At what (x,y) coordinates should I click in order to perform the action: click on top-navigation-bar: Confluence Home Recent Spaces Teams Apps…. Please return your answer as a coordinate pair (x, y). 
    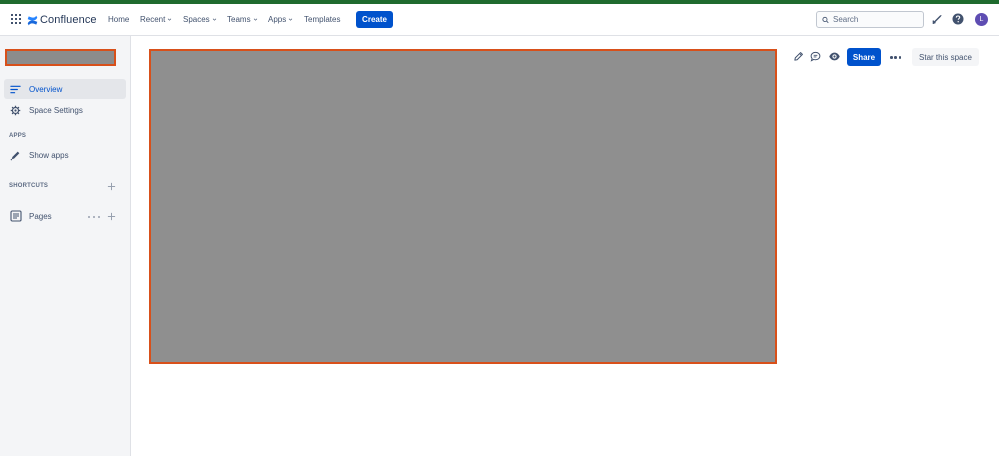
    Looking at the image, I should click on (499, 20).